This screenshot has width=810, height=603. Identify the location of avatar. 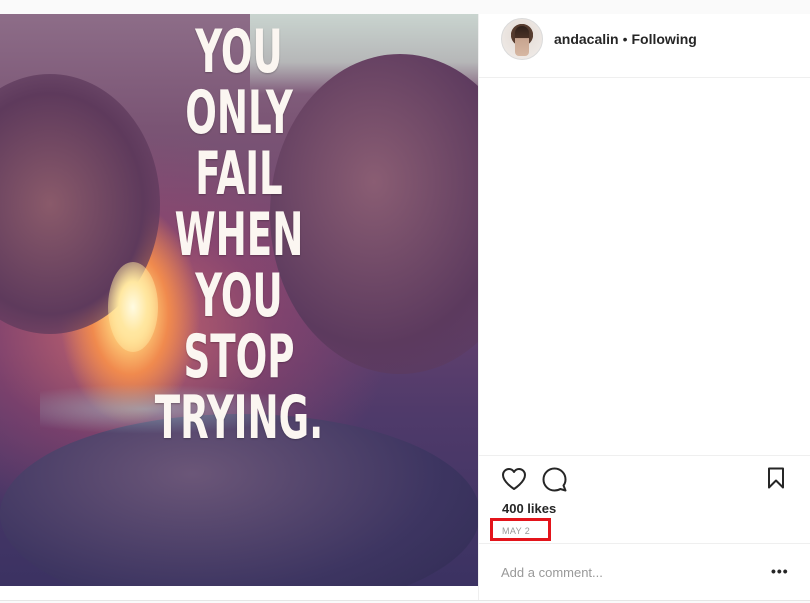
(522, 39).